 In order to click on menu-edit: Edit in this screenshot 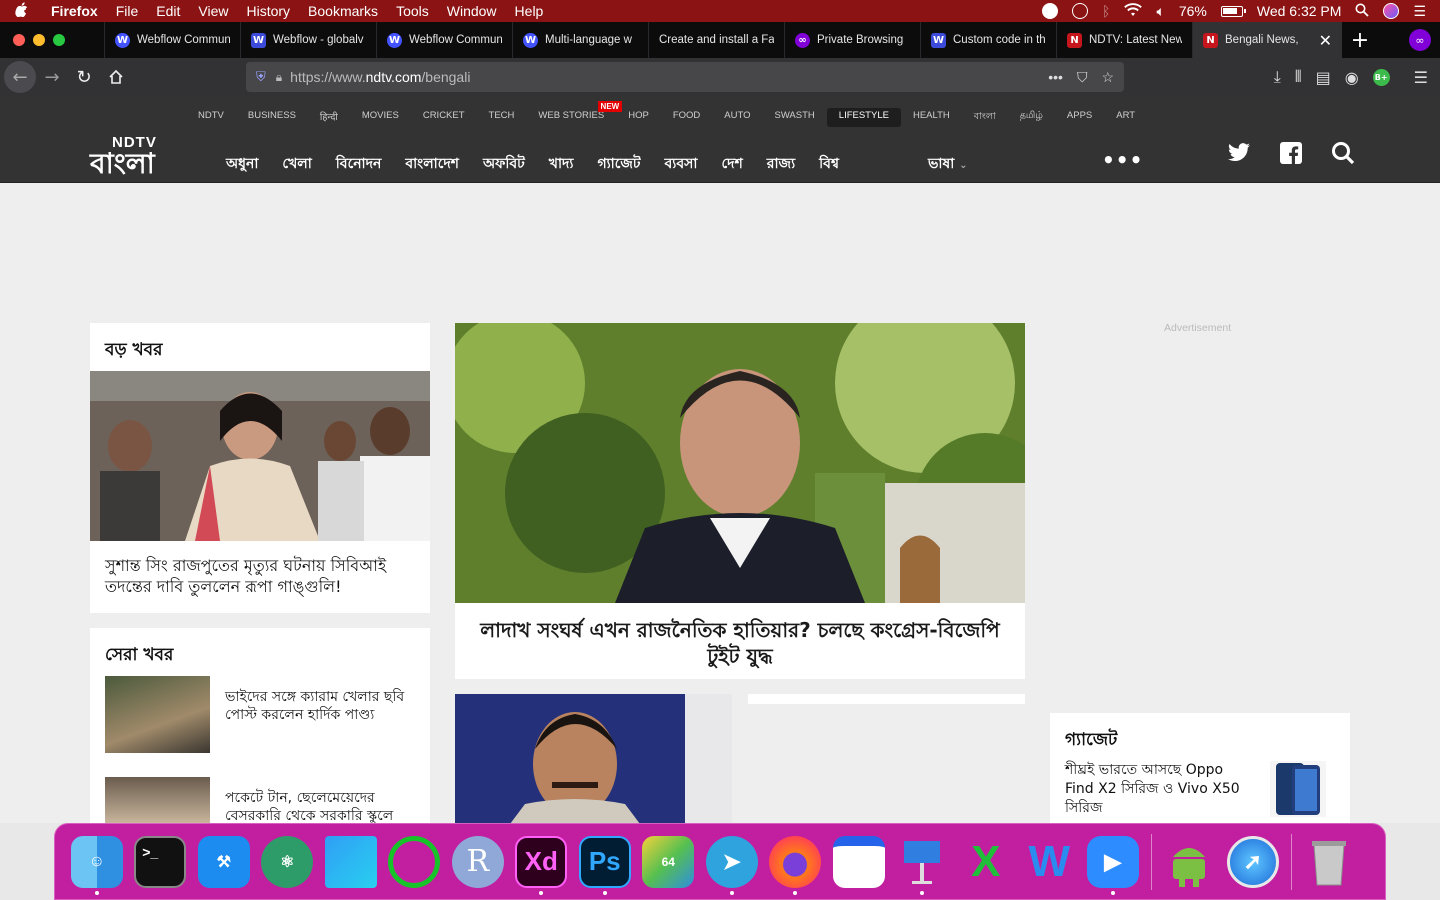, I will do `click(168, 11)`.